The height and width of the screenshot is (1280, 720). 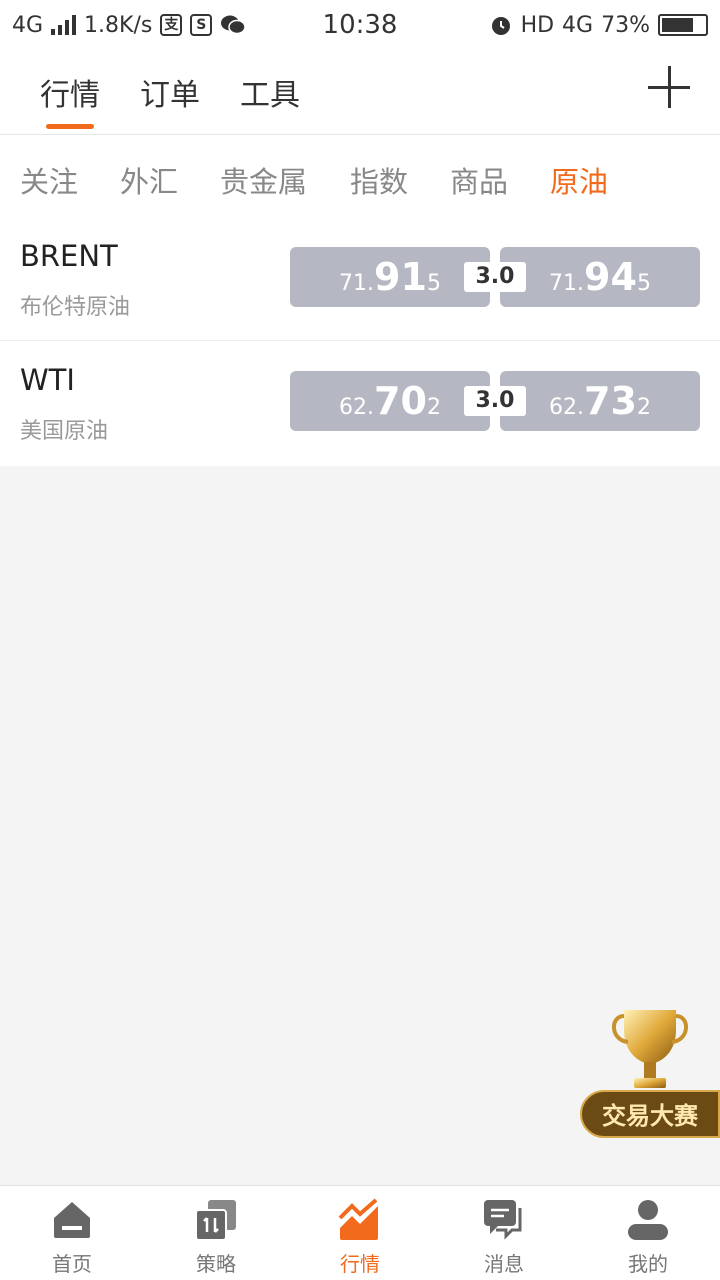 What do you see at coordinates (358, 1219) in the screenshot?
I see `chart-icon` at bounding box center [358, 1219].